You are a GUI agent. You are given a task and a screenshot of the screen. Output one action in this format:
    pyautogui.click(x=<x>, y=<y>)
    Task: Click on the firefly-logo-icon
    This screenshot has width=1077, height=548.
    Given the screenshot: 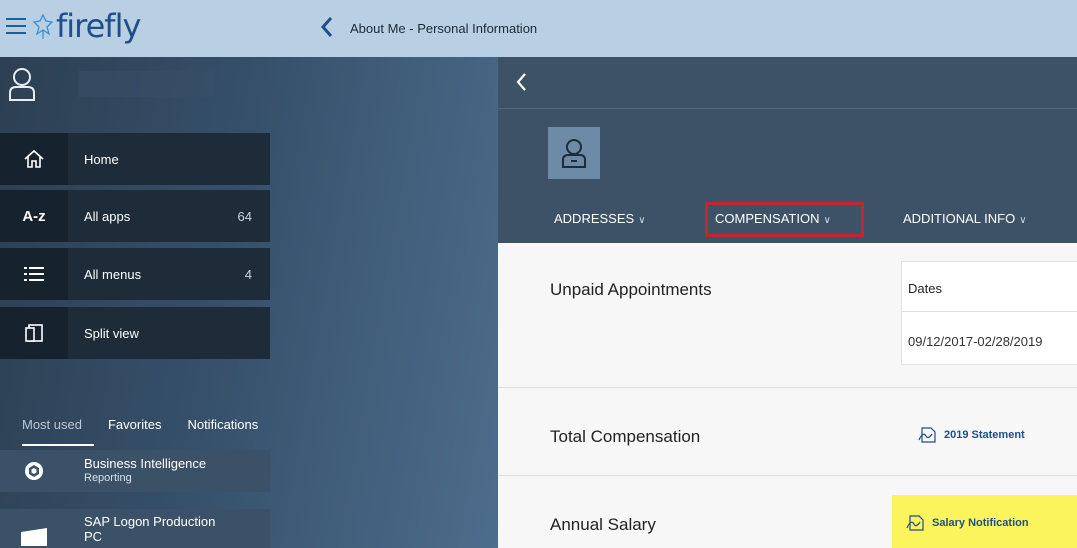 What is the action you would take?
    pyautogui.click(x=43, y=26)
    